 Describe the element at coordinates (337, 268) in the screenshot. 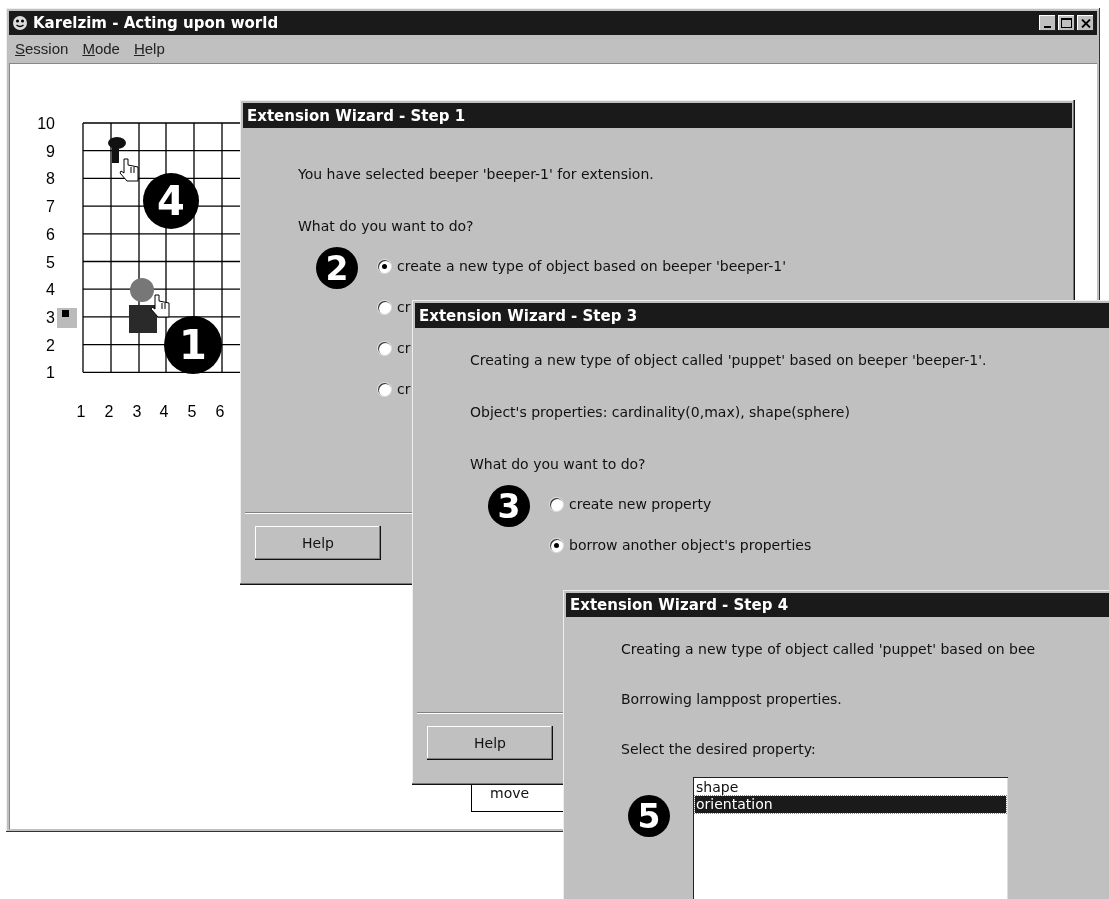

I see `number-badge: 2` at that location.